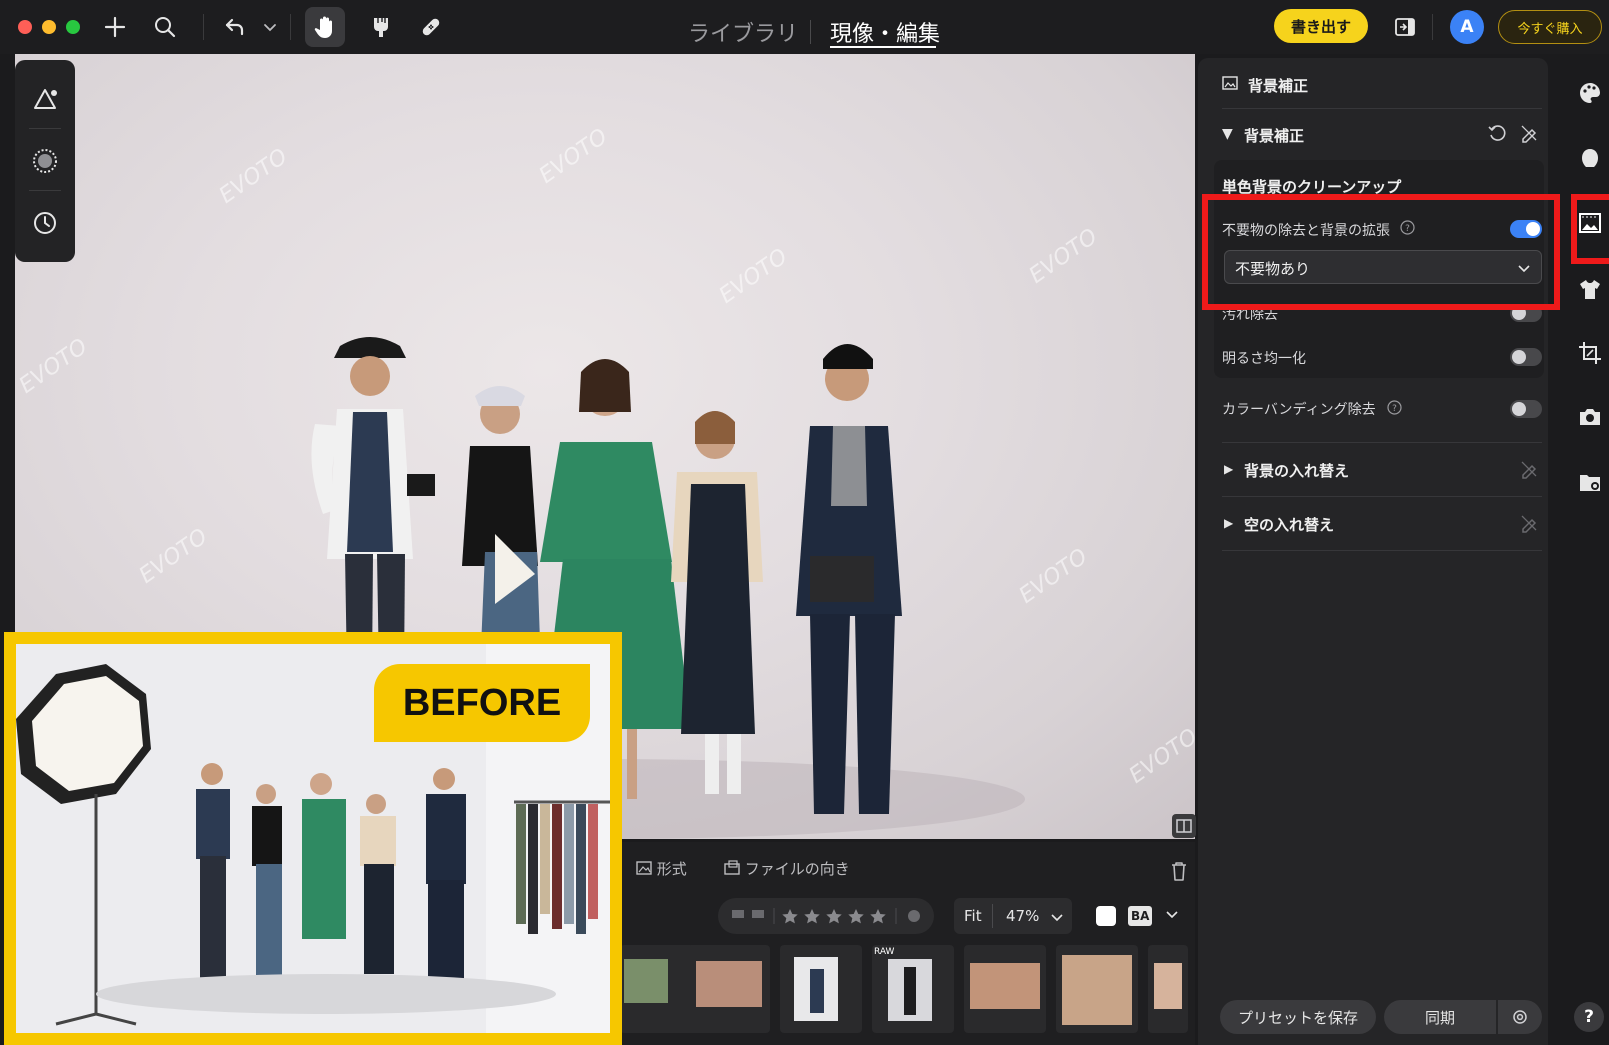  I want to click on help-circle-icon: ?, so click(1394, 409).